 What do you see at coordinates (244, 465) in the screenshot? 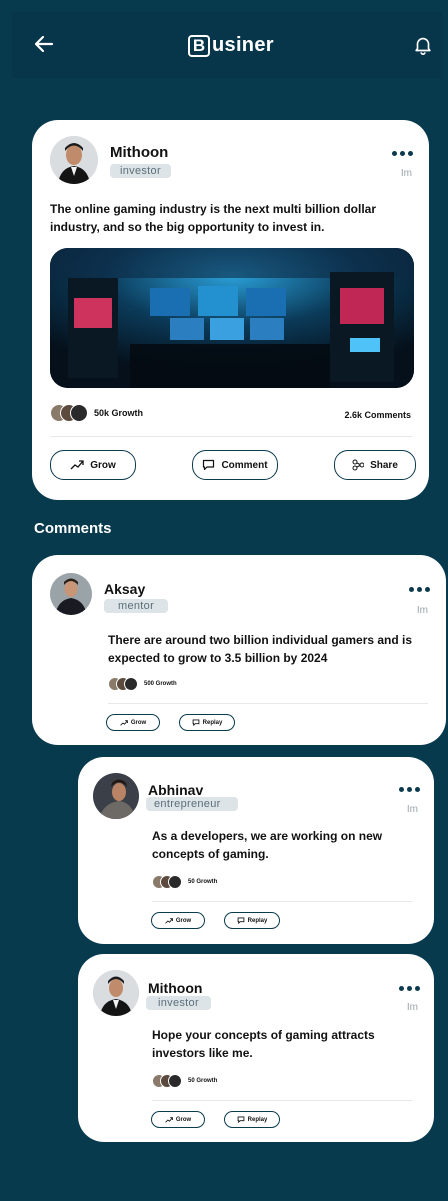
I see `comment-button-label: Comment` at bounding box center [244, 465].